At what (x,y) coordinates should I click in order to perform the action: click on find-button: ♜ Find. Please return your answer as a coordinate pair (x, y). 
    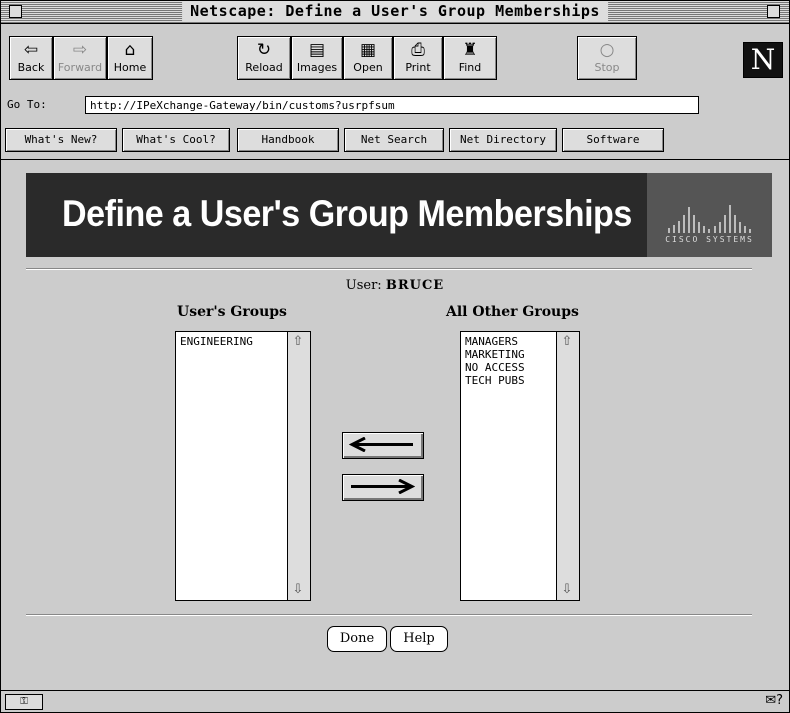
    Looking at the image, I should click on (470, 58).